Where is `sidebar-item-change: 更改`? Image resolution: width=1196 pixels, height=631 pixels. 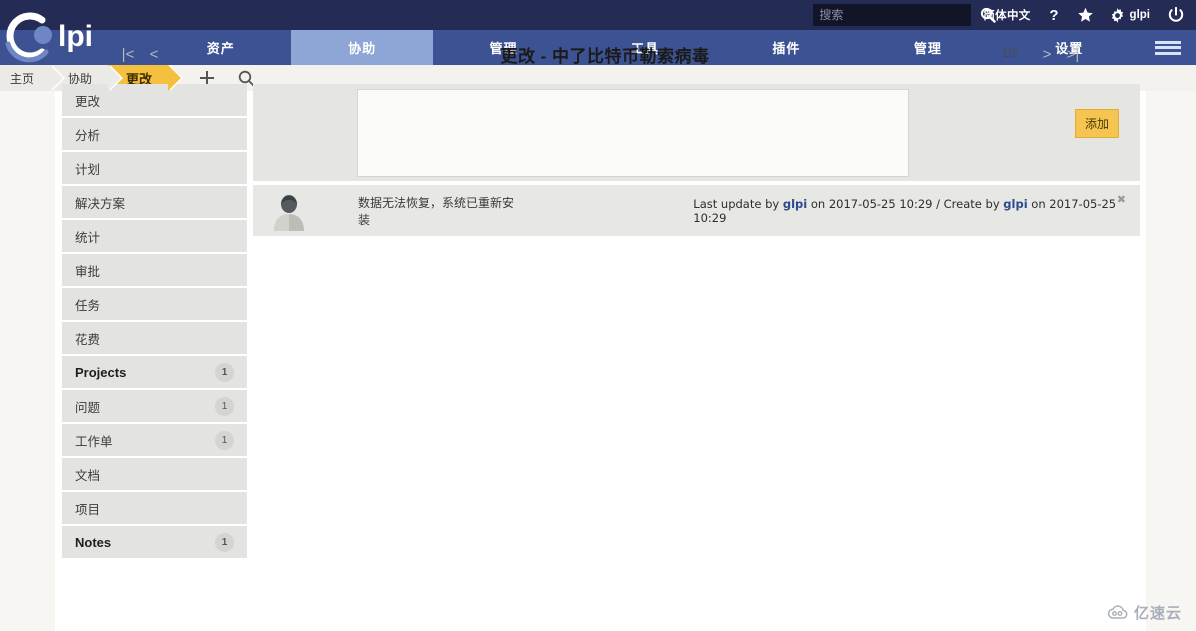
sidebar-item-change: 更改 is located at coordinates (154, 100).